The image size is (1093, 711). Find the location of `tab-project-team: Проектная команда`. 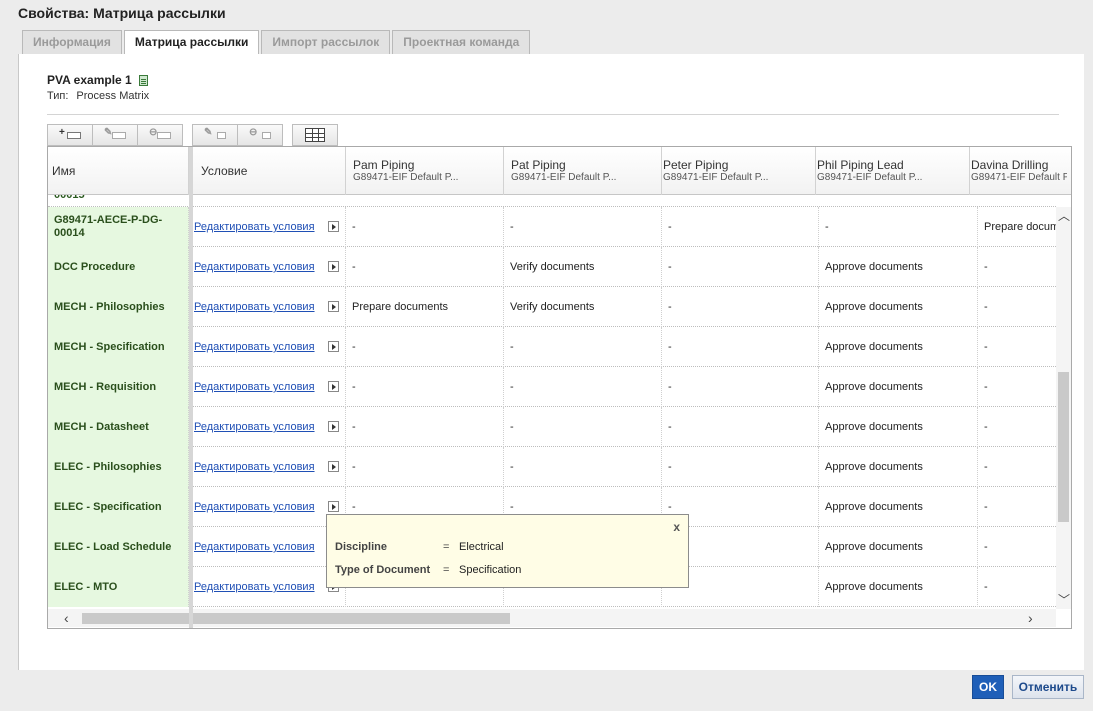

tab-project-team: Проектная команда is located at coordinates (461, 42).